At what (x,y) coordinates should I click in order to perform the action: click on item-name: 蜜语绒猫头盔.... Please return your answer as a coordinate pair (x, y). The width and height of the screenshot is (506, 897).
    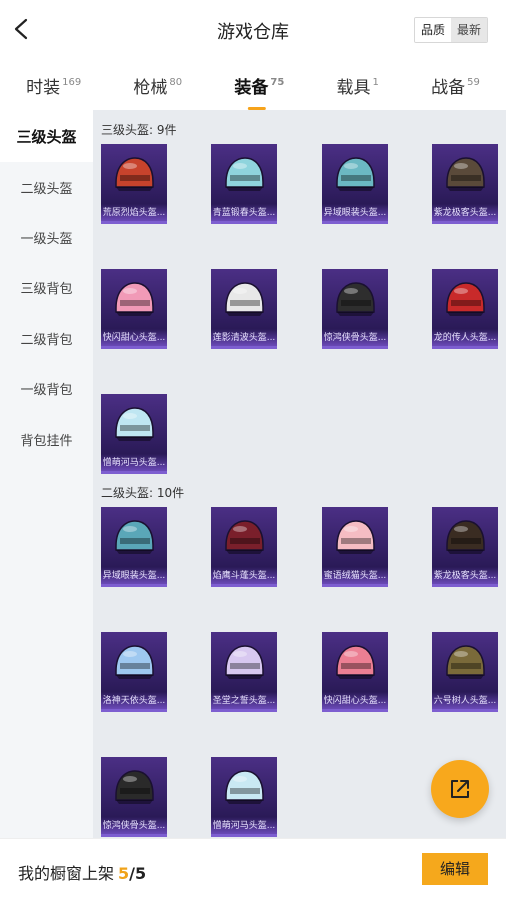
    Looking at the image, I should click on (355, 576).